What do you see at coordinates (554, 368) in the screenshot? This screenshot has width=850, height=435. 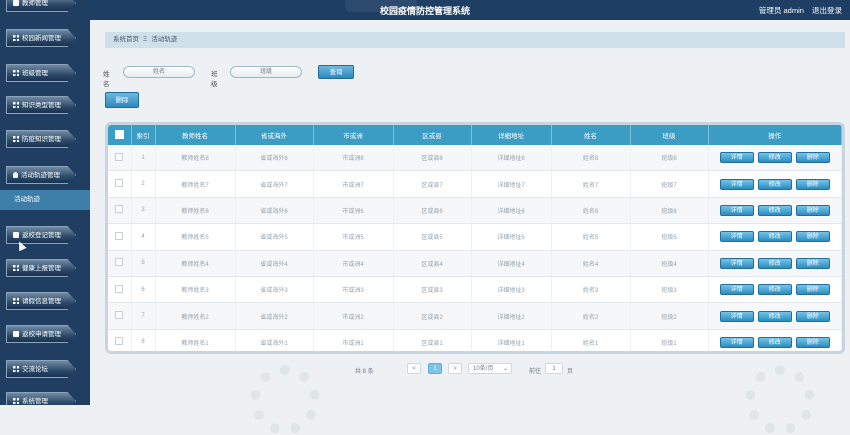 I see `goto-page-input: 1` at bounding box center [554, 368].